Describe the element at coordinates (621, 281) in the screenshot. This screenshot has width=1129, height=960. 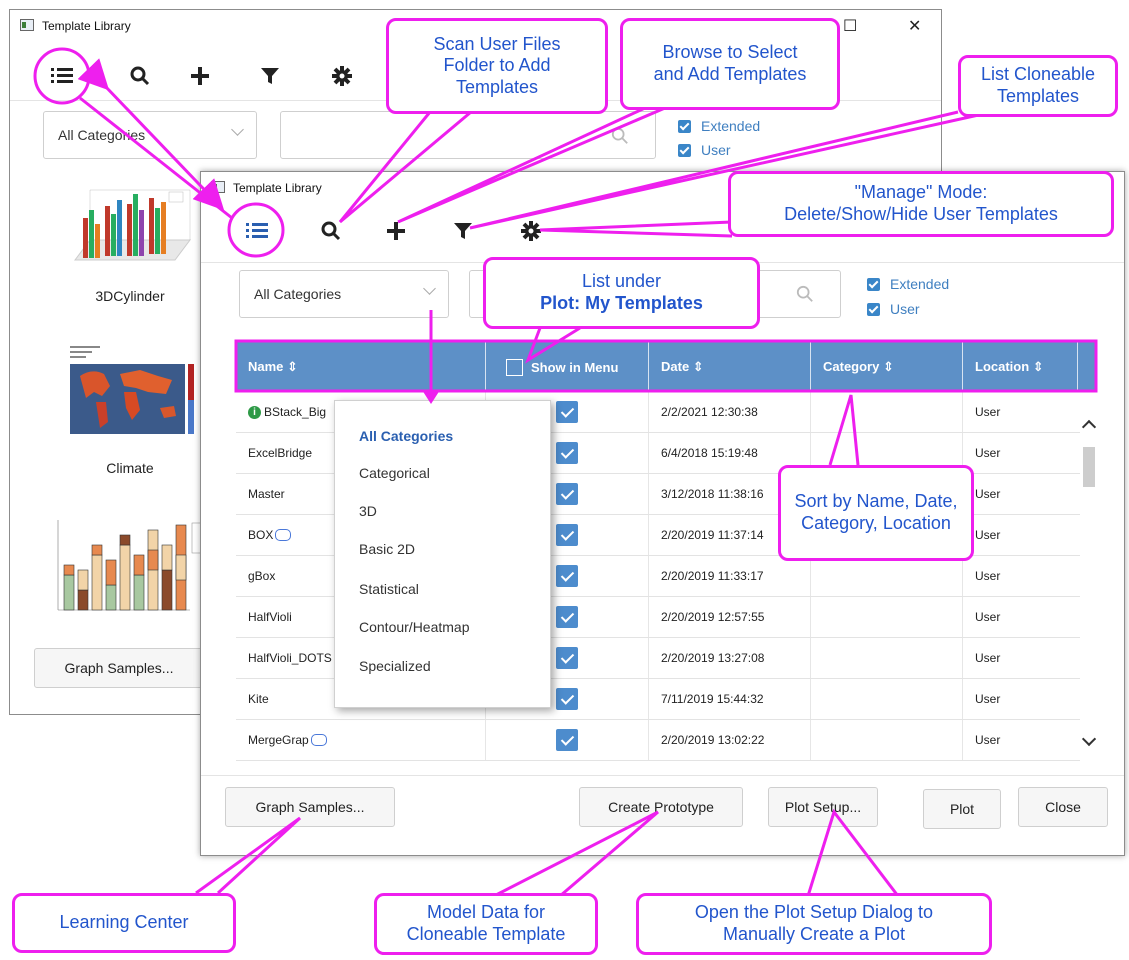
I see `callout-list-under-line1: List under` at that location.